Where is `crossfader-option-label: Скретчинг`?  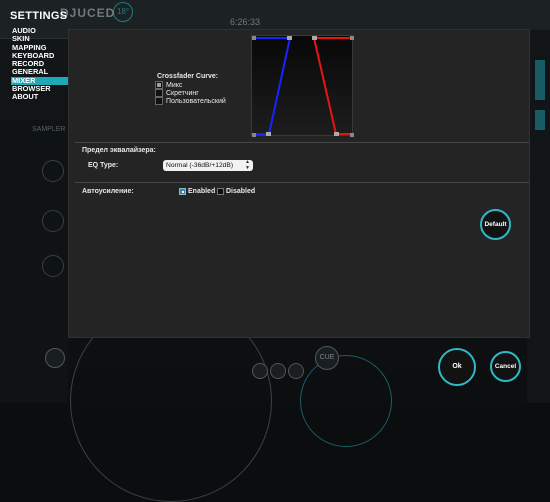 crossfader-option-label: Скретчинг is located at coordinates (182, 93).